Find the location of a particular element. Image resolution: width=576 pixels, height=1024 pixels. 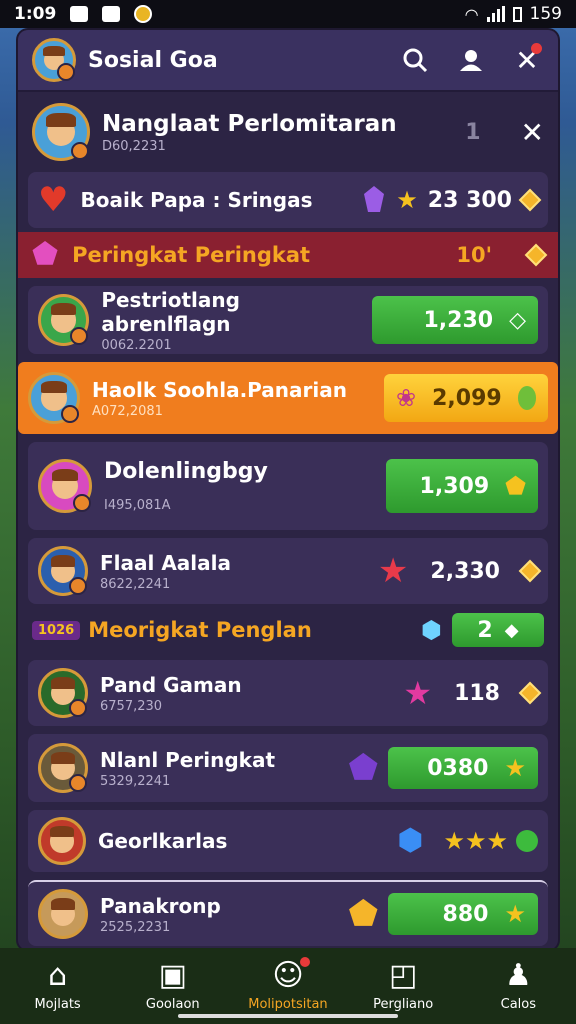

wifi-icon: ◠ is located at coordinates (471, 14).